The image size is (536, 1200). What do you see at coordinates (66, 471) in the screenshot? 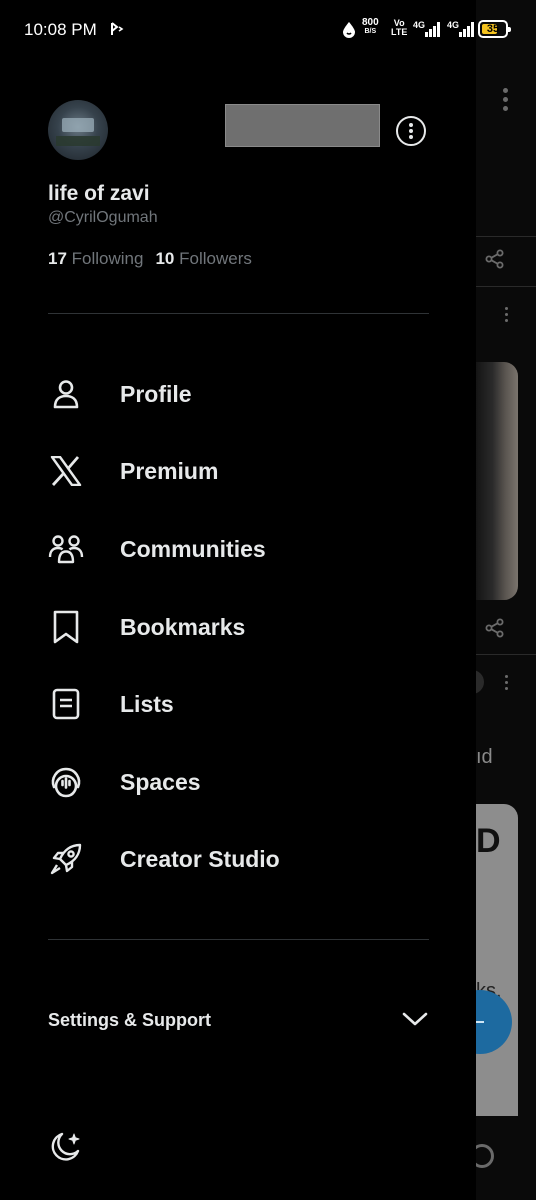
I see `x-logo-icon` at bounding box center [66, 471].